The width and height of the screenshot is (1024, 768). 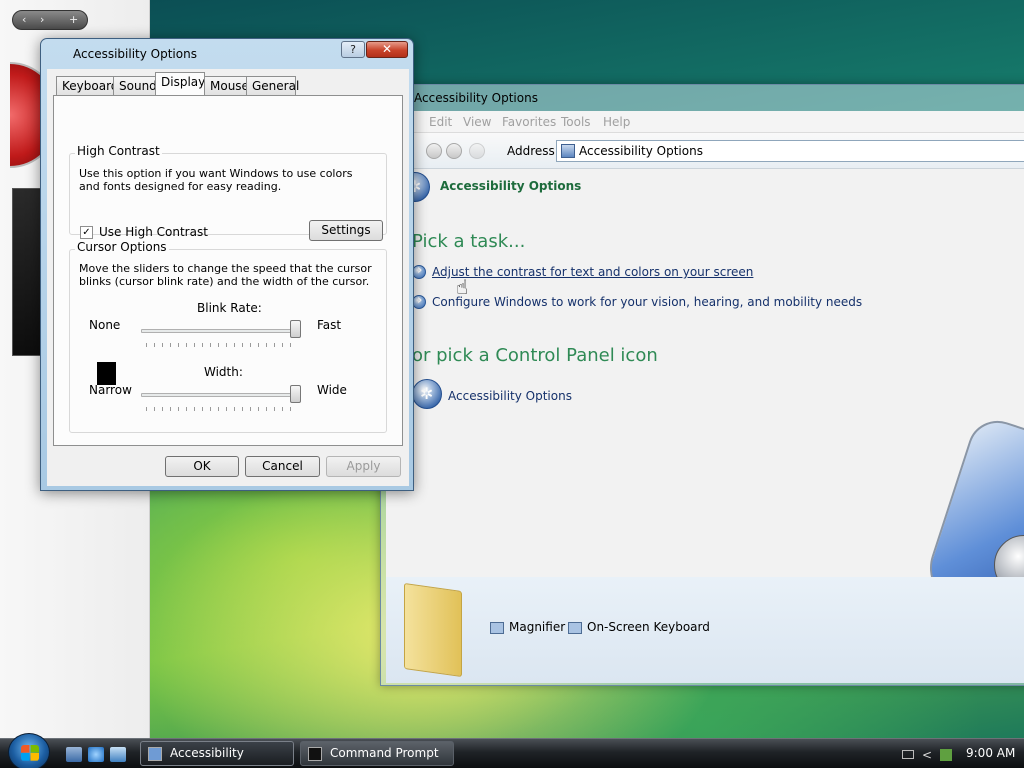 What do you see at coordinates (86, 232) in the screenshot?
I see `high-contrast-checkbox: ✓` at bounding box center [86, 232].